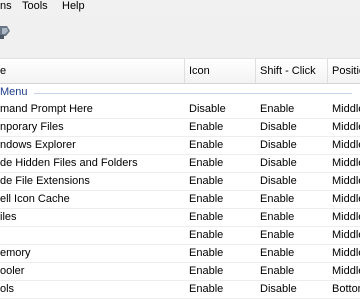 The height and width of the screenshot is (299, 360). Describe the element at coordinates (73, 7) in the screenshot. I see `menu-help: Help` at that location.